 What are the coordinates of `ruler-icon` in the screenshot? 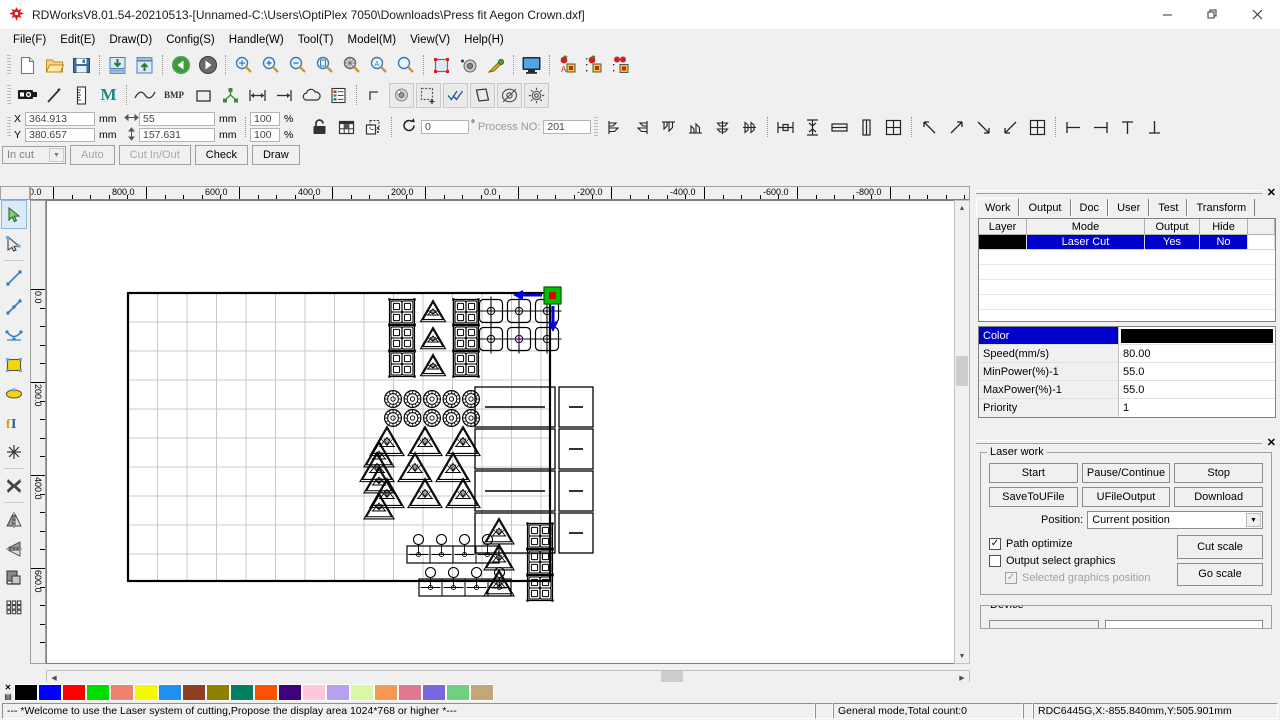 It's located at (81, 95).